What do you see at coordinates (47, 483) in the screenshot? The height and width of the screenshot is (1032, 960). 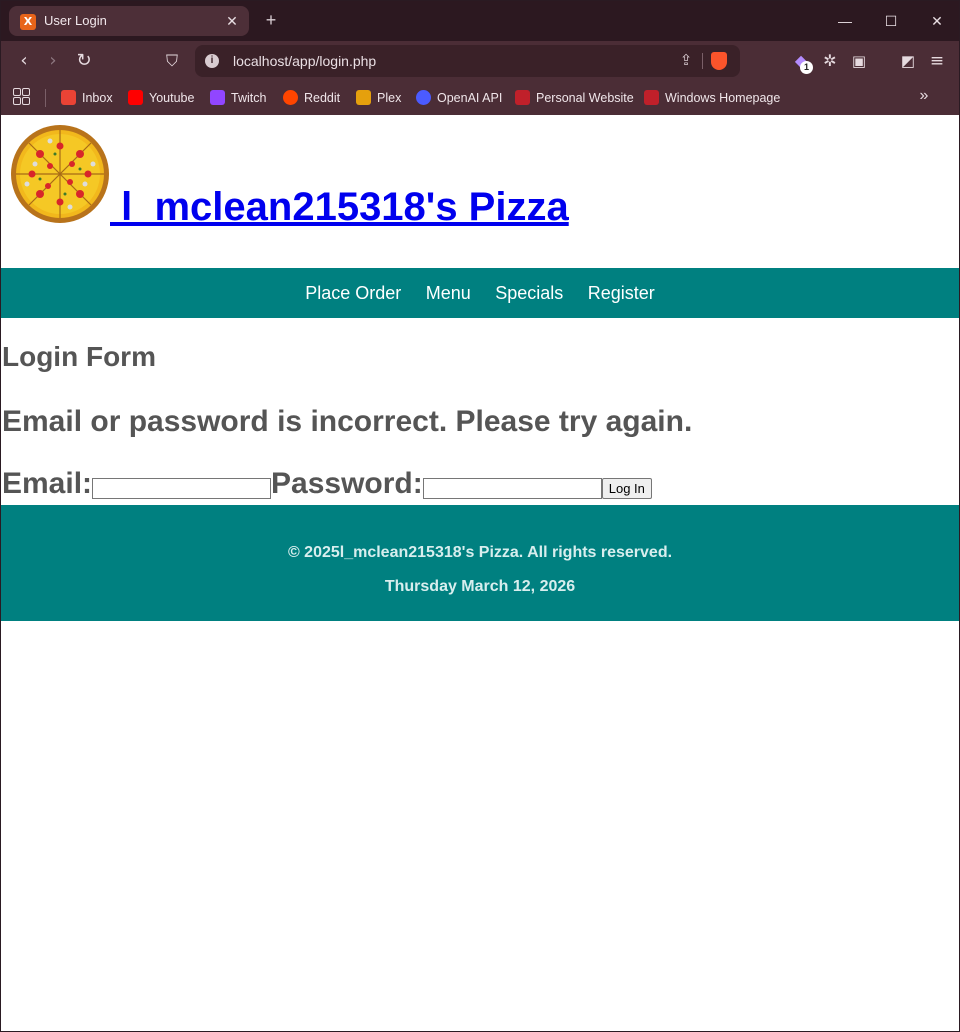 I see `email-label: Email:` at bounding box center [47, 483].